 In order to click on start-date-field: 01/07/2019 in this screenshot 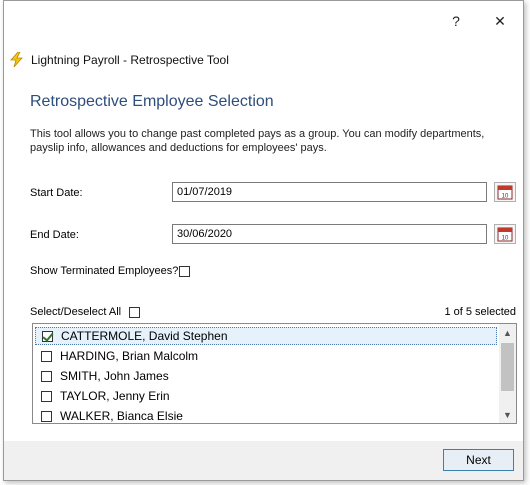, I will do `click(329, 192)`.